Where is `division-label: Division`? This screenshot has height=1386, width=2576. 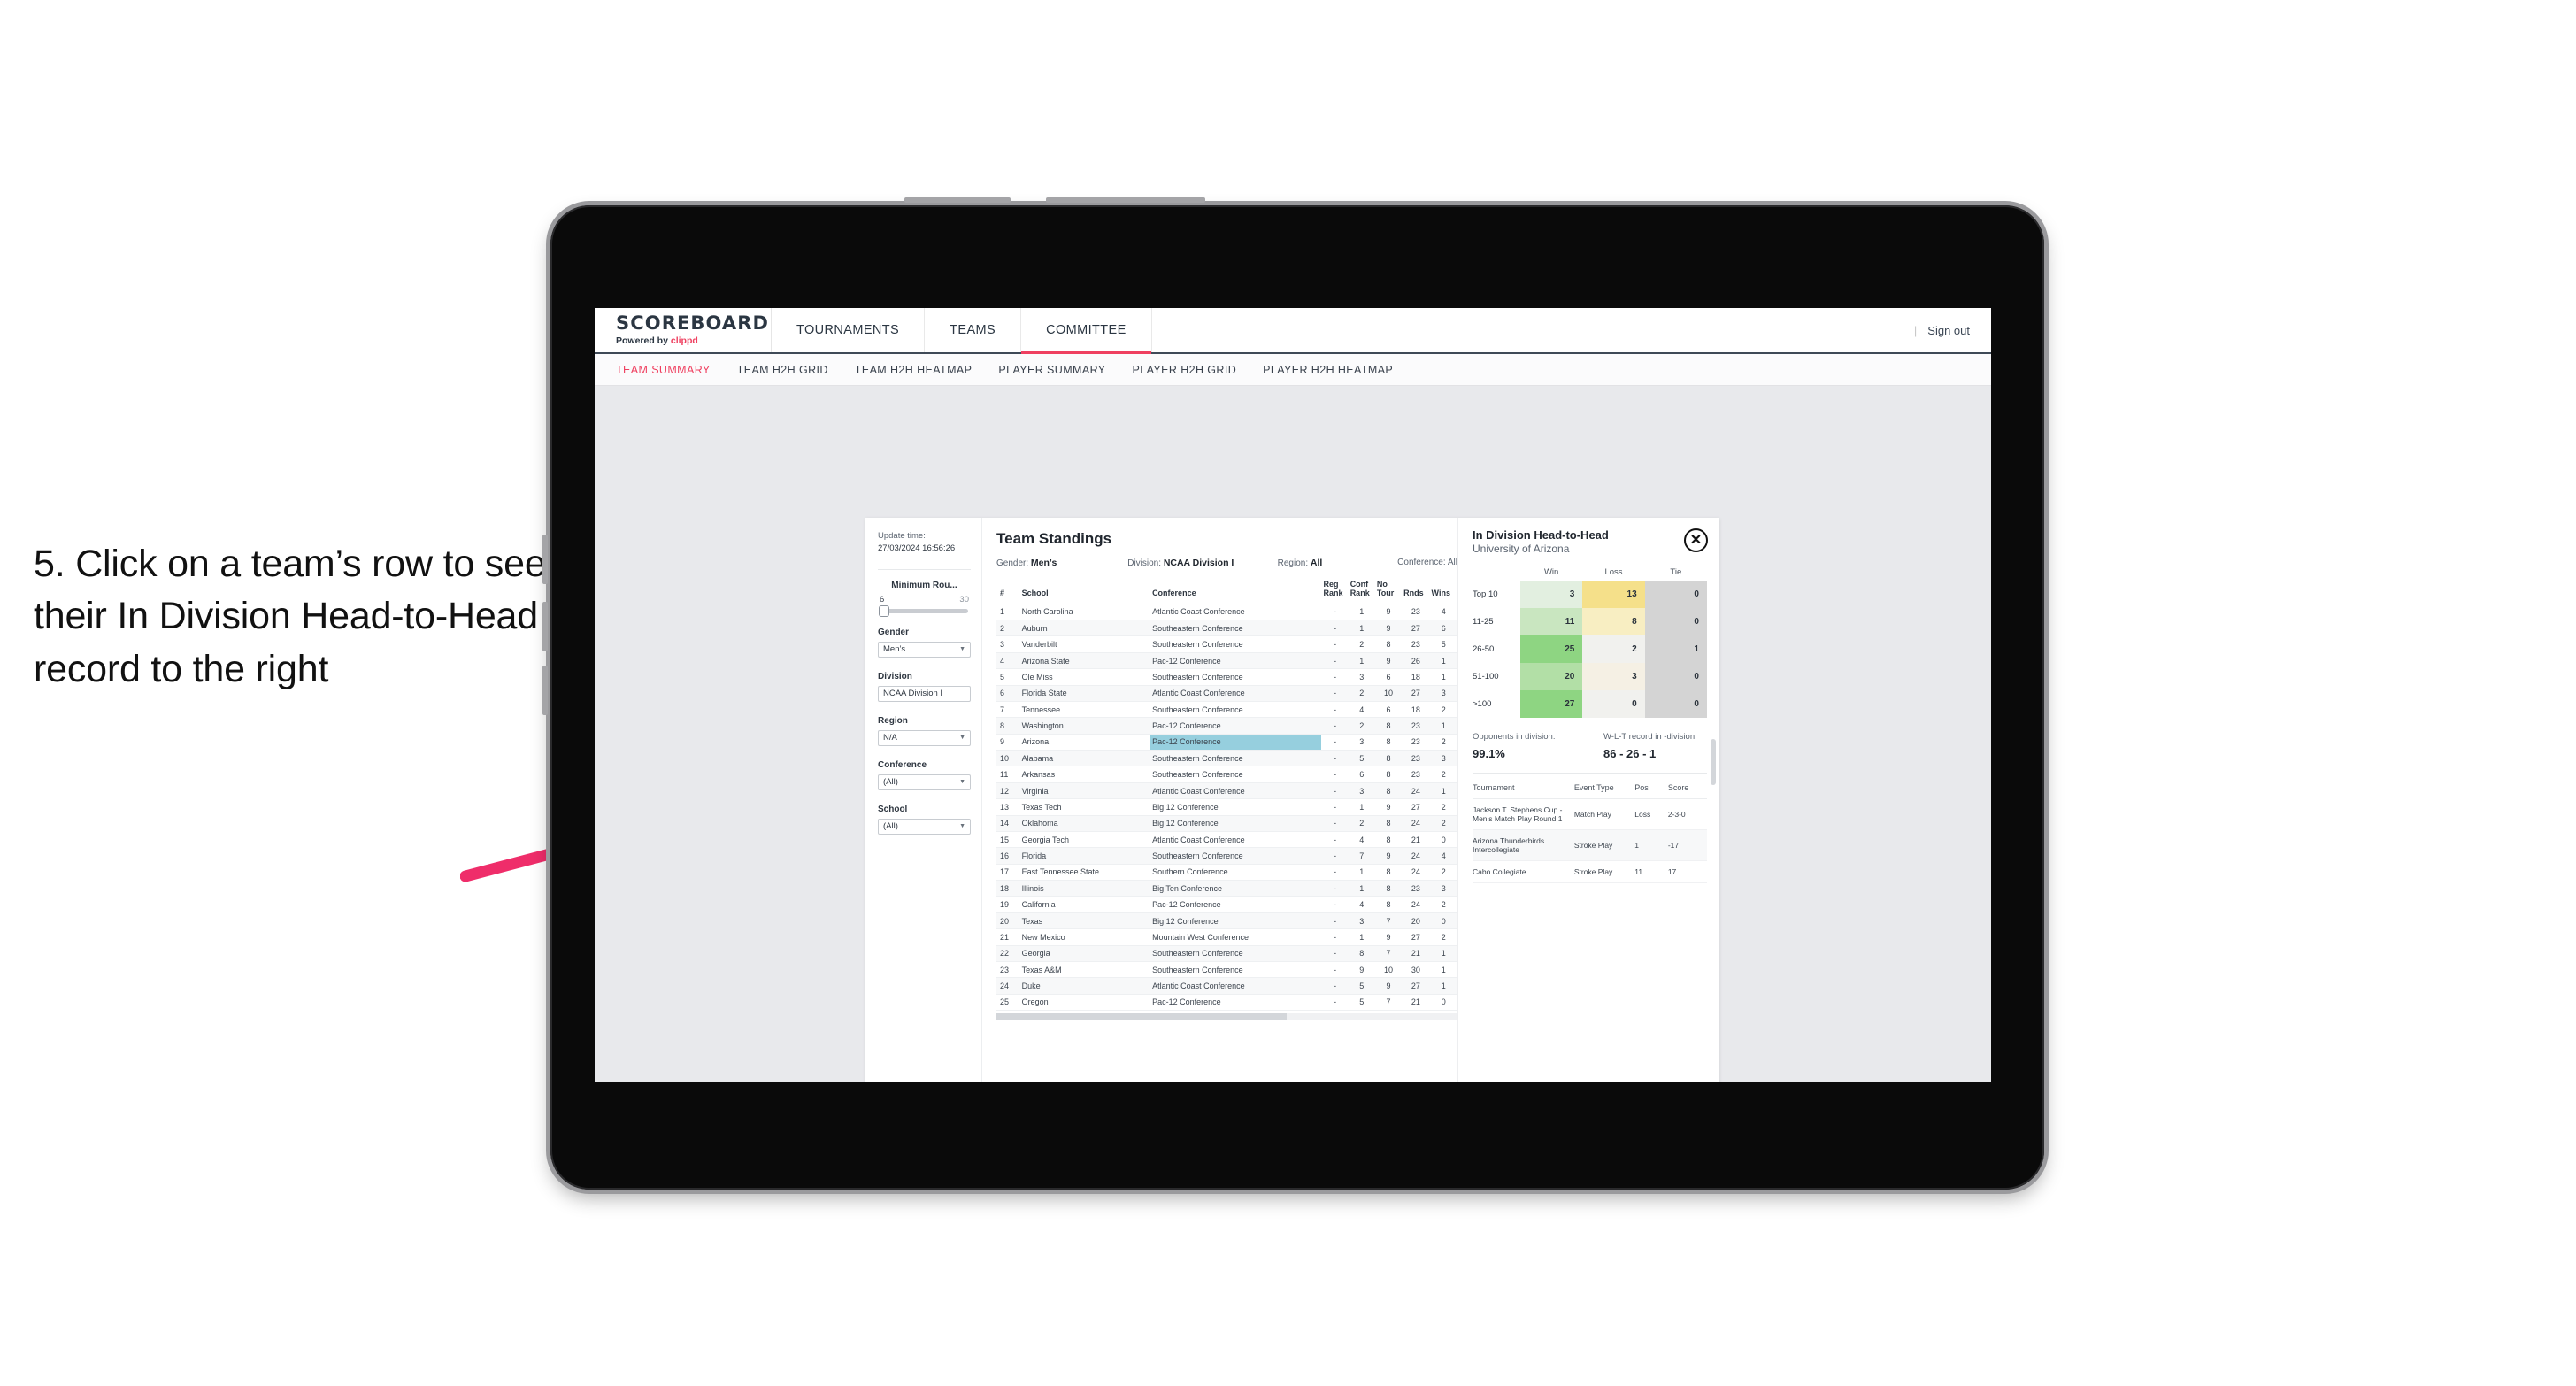
division-label: Division is located at coordinates (895, 676).